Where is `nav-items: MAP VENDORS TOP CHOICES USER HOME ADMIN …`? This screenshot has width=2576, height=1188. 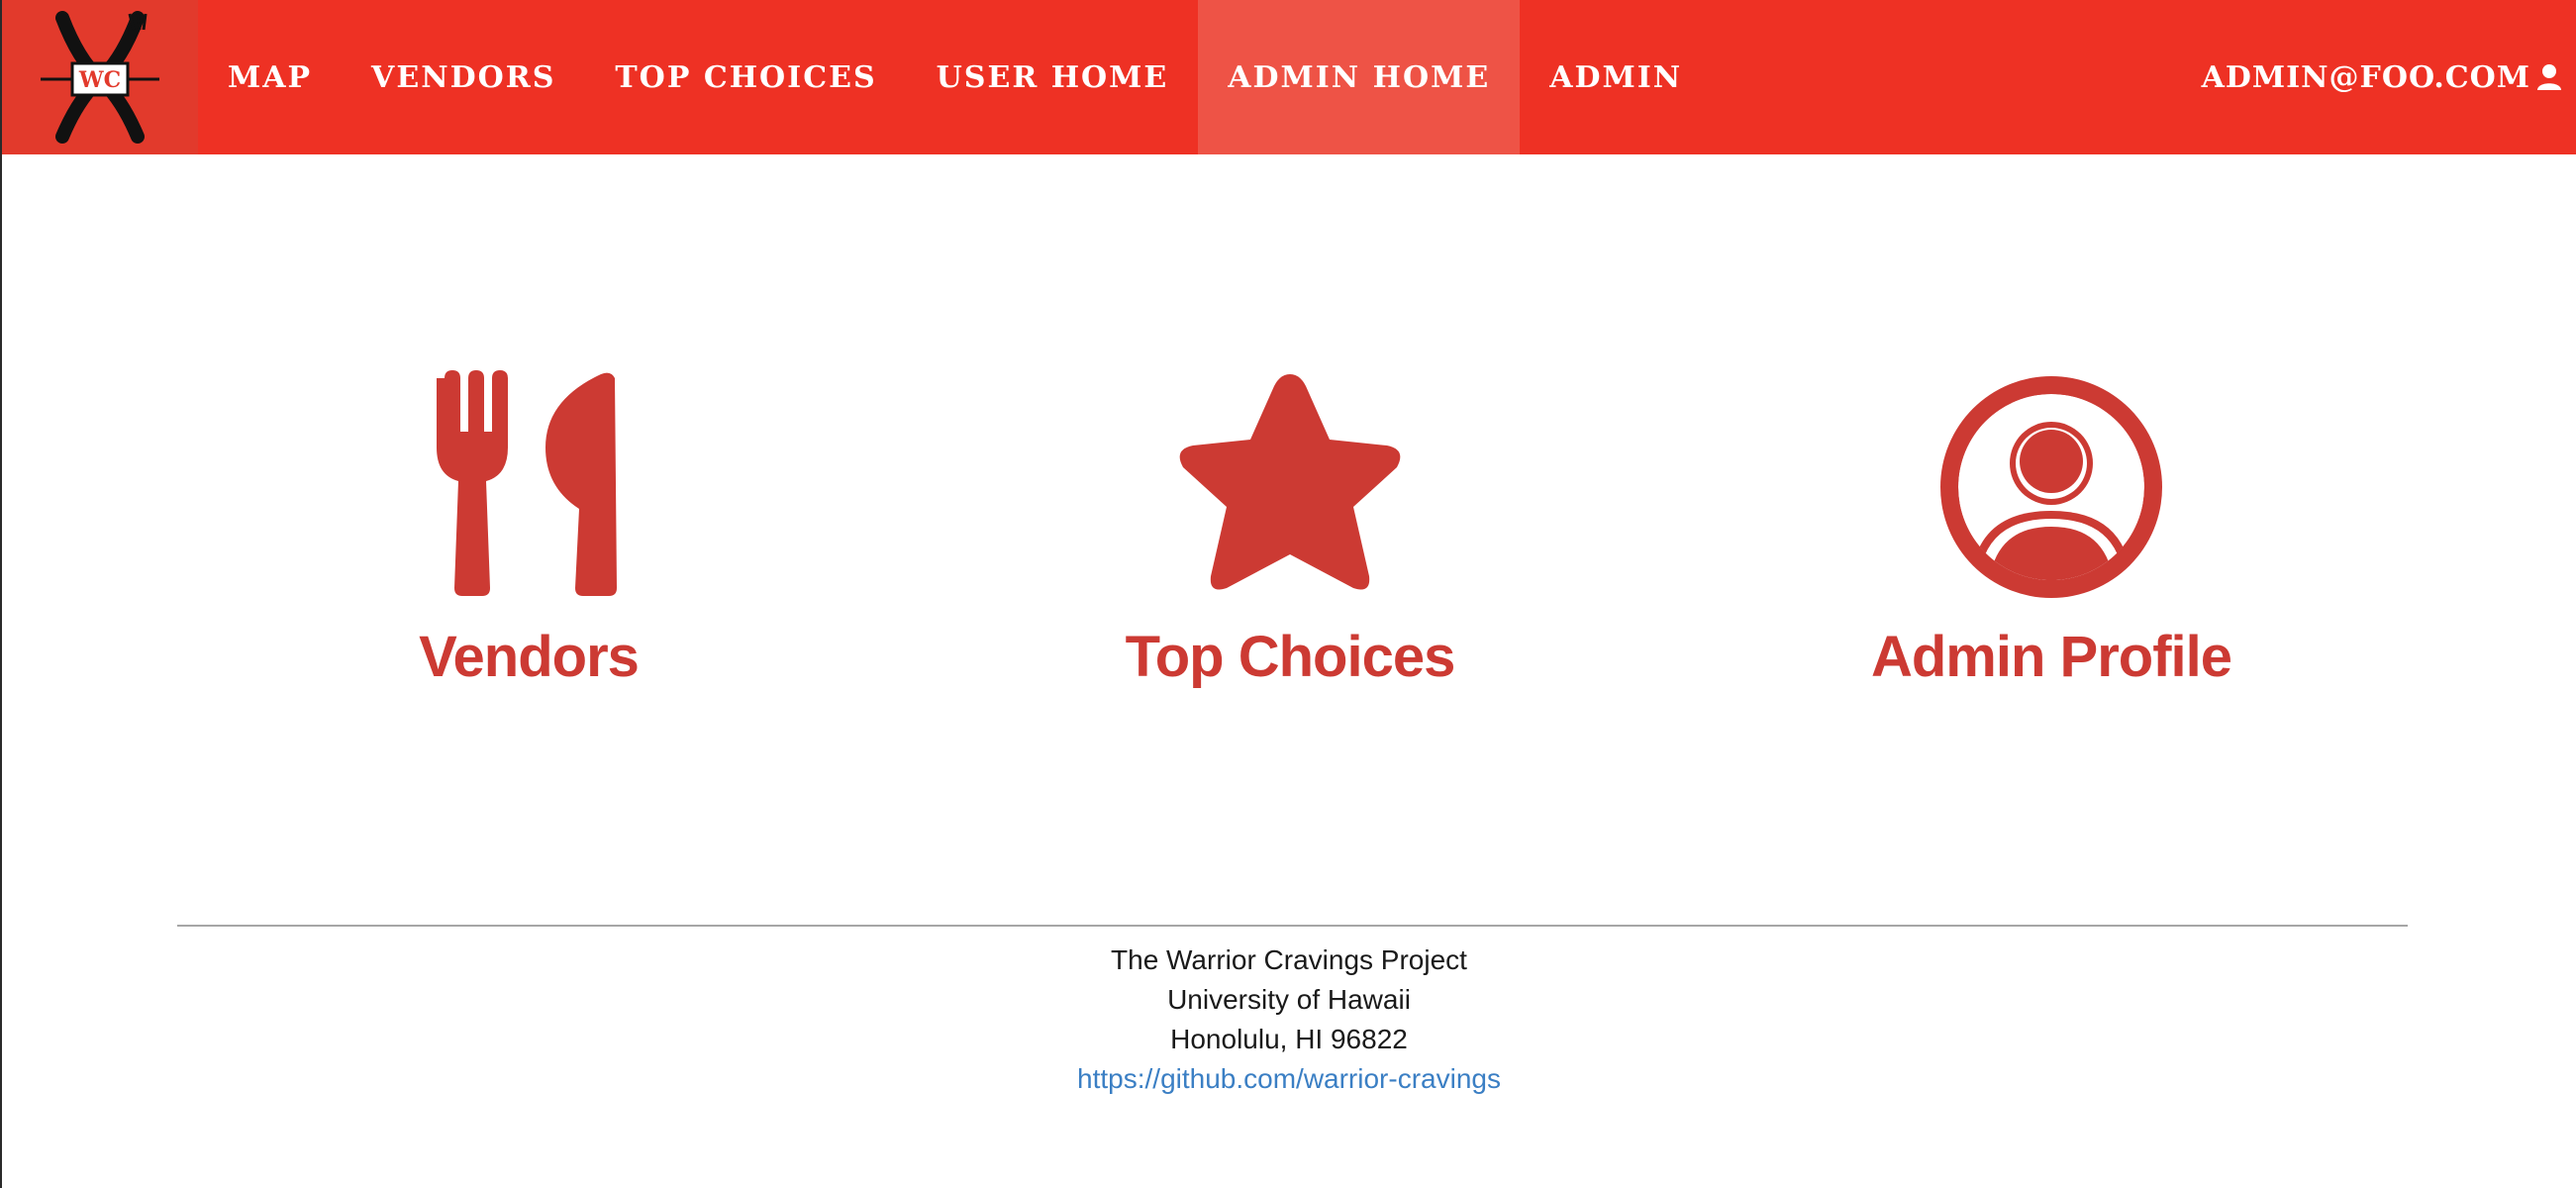 nav-items: MAP VENDORS TOP CHOICES USER HOME ADMIN … is located at coordinates (955, 77).